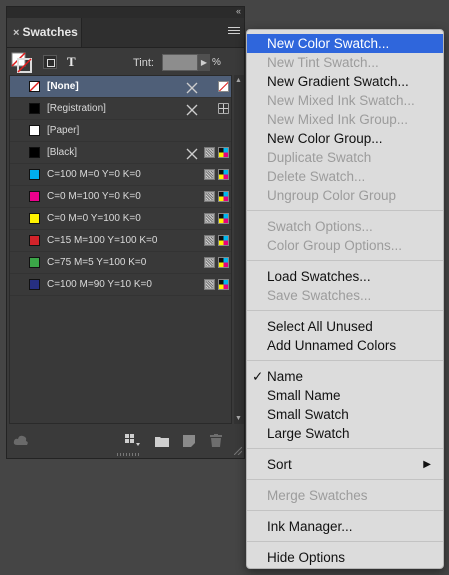 The width and height of the screenshot is (449, 575). What do you see at coordinates (120, 109) in the screenshot?
I see `swatch-row-registration: [Registration]` at bounding box center [120, 109].